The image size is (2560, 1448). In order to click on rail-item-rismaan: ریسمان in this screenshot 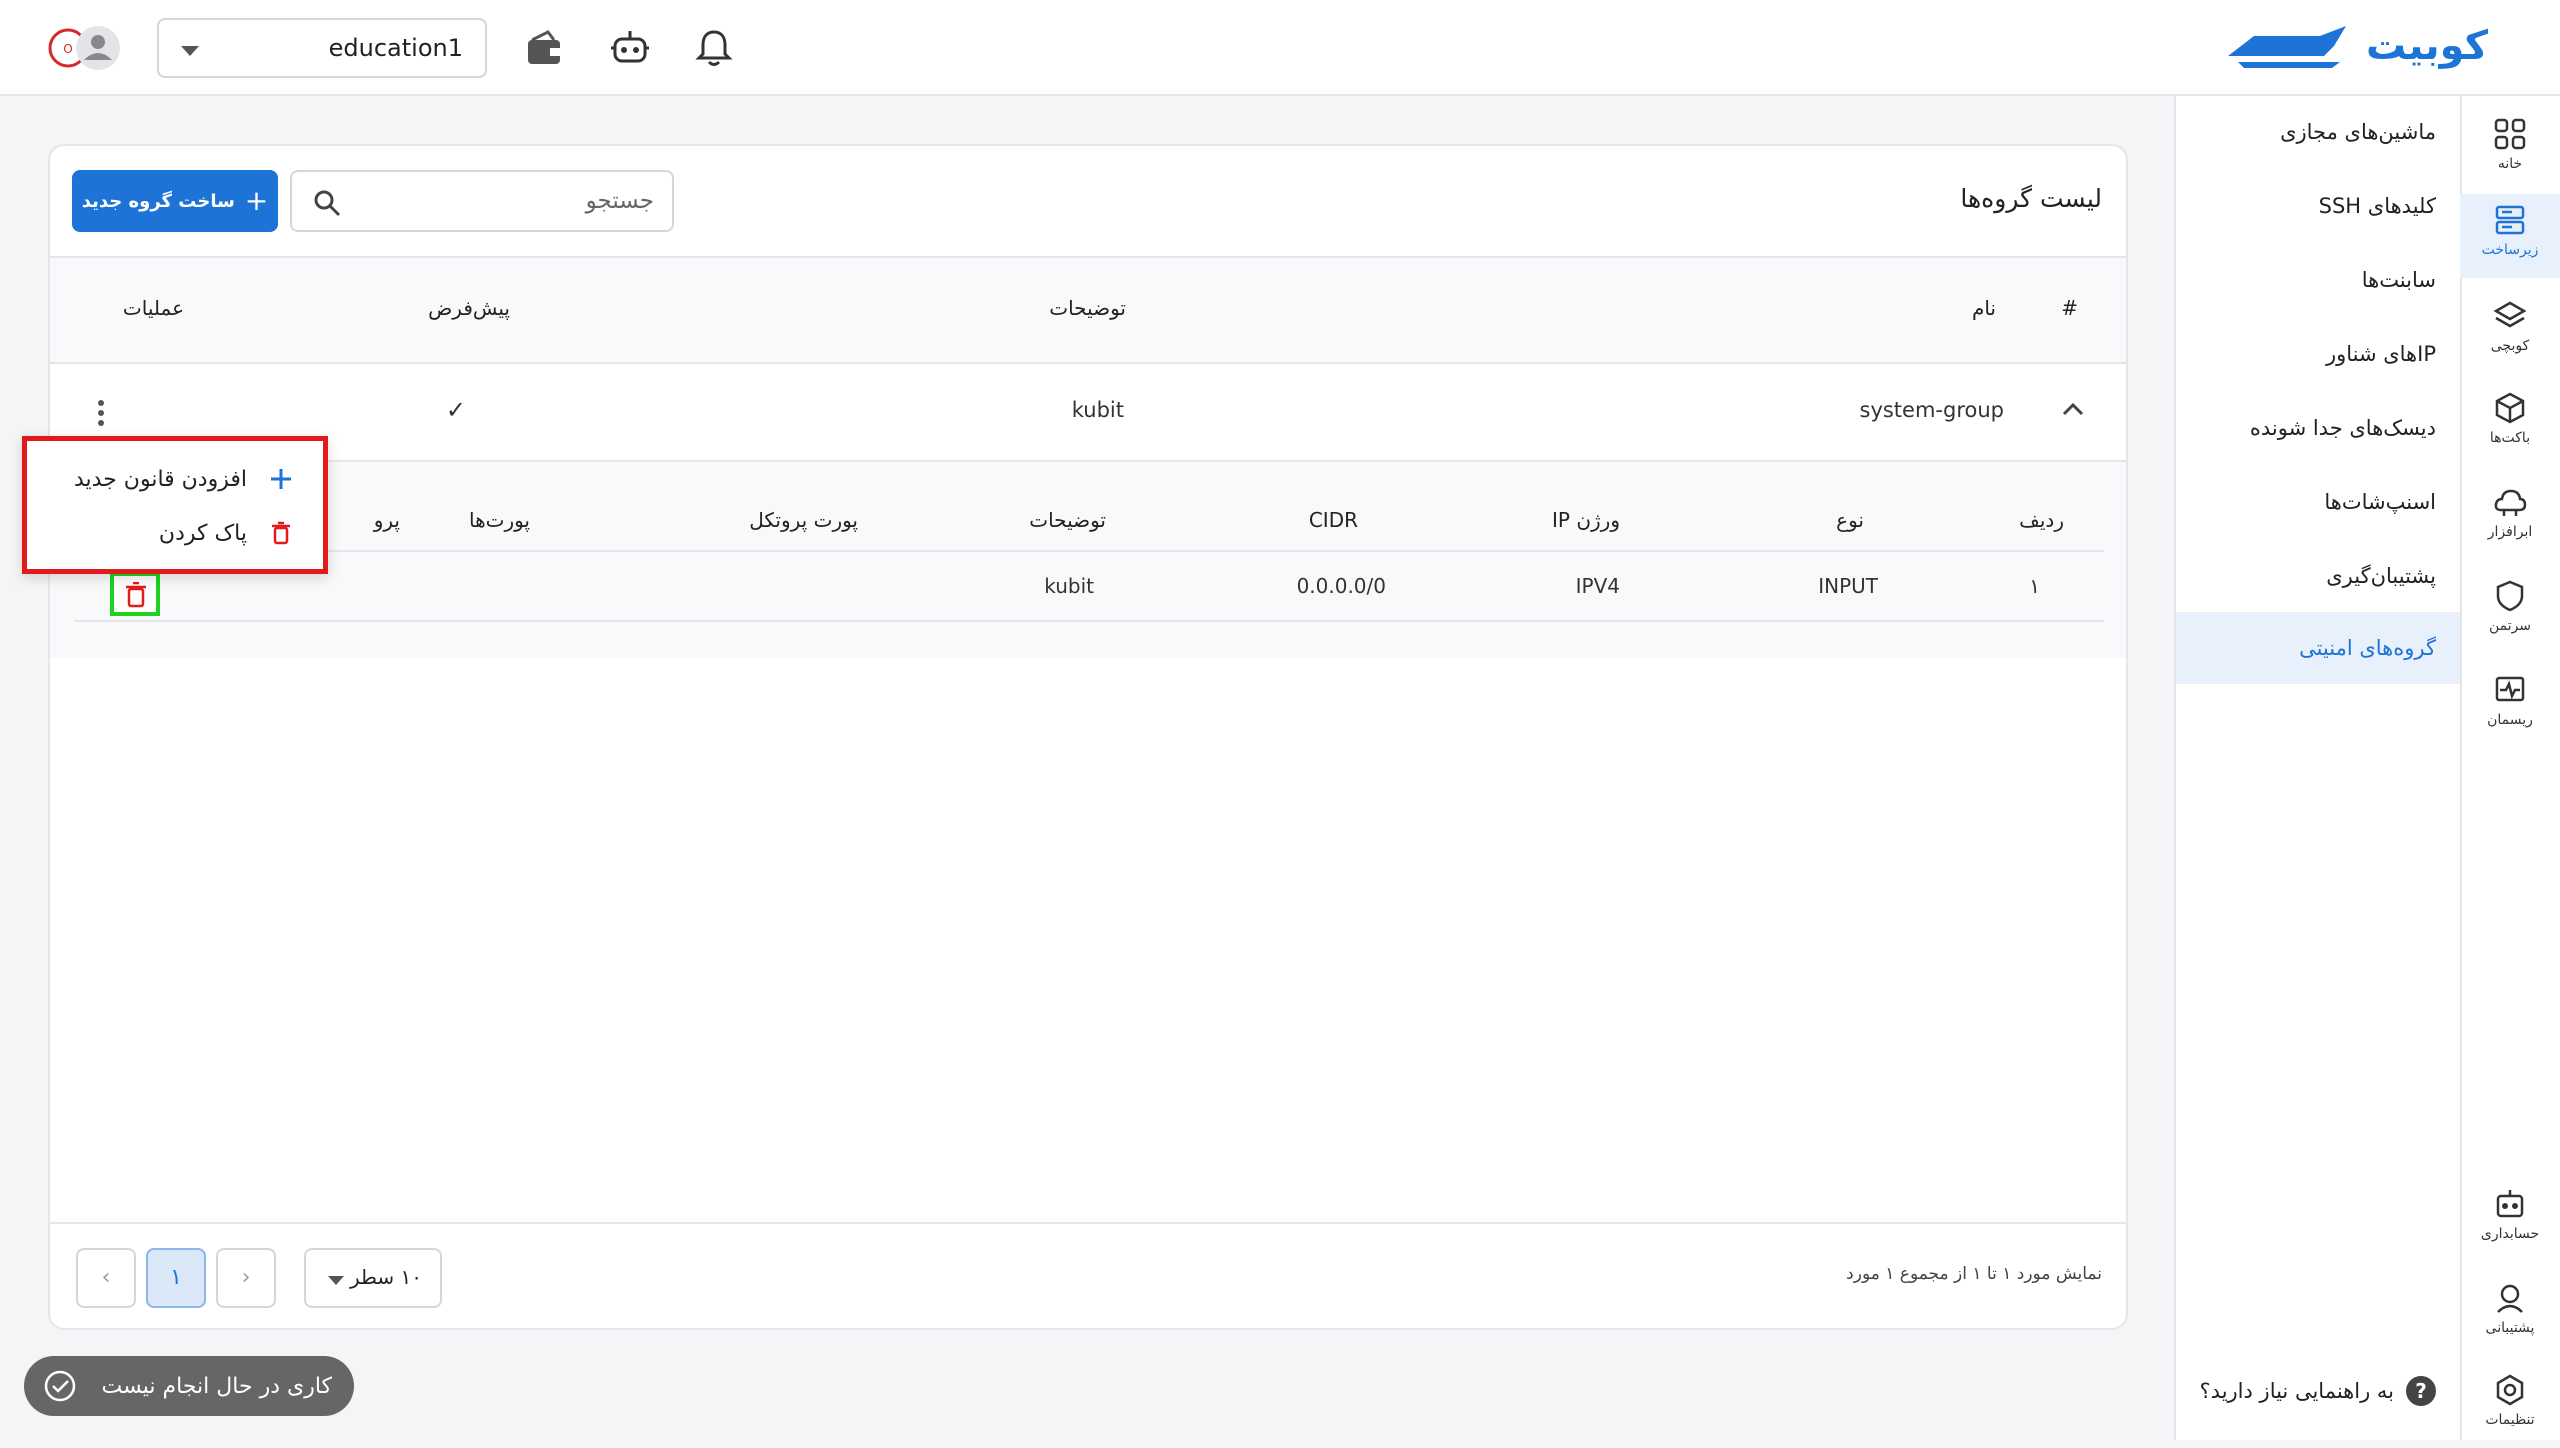, I will do `click(2510, 706)`.